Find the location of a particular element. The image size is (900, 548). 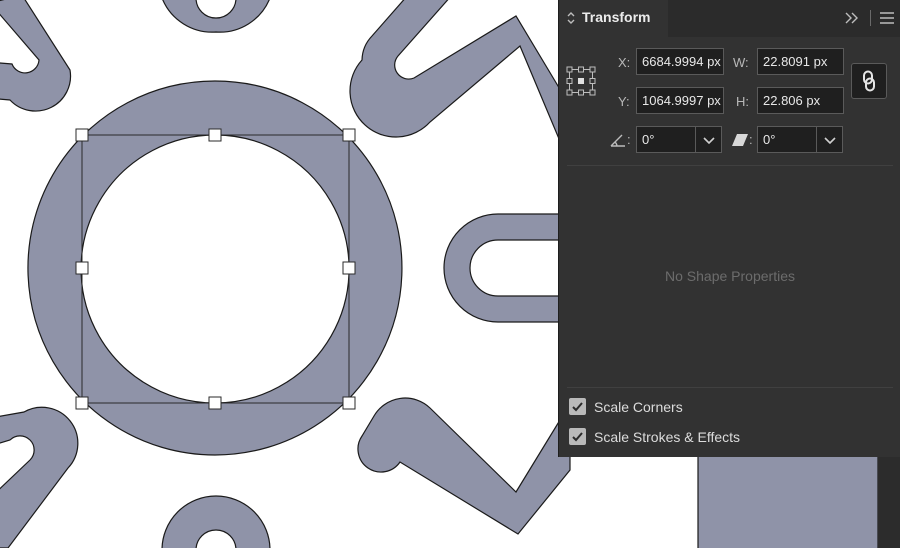

rotate-angle-value: 0° is located at coordinates (648, 139).